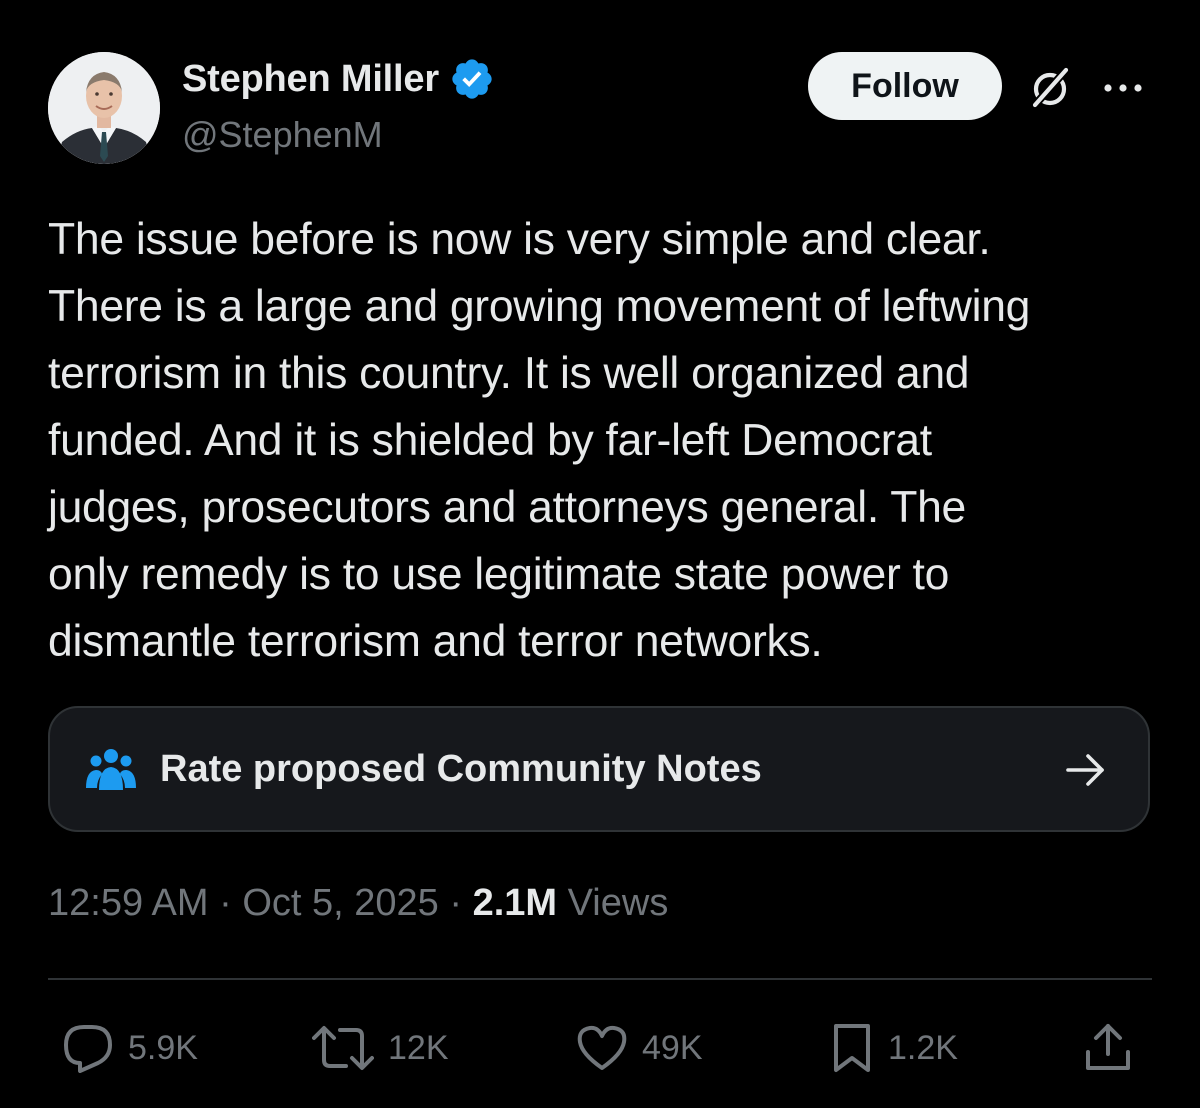 This screenshot has height=1108, width=1200. Describe the element at coordinates (282, 135) in the screenshot. I see `author-handle: @StephenM` at that location.